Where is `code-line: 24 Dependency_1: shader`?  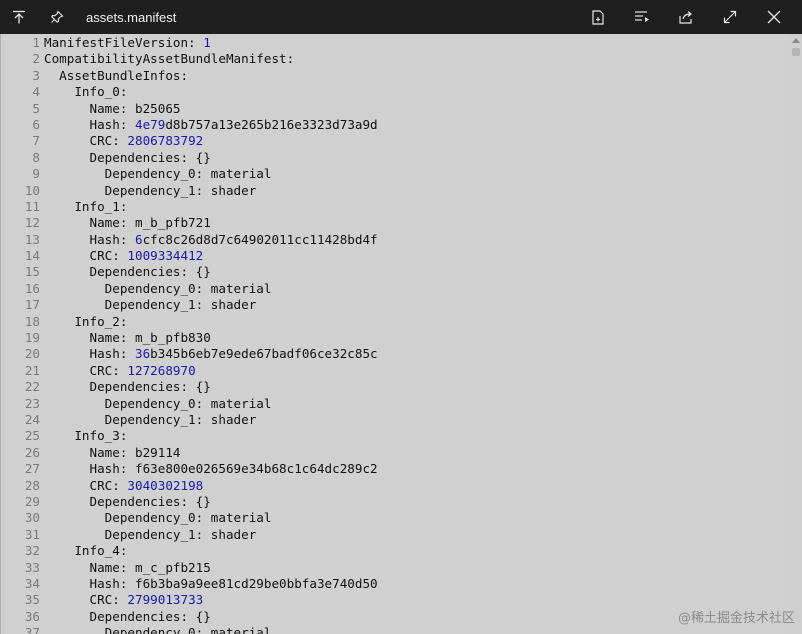 code-line: 24 Dependency_1: shader is located at coordinates (395, 420).